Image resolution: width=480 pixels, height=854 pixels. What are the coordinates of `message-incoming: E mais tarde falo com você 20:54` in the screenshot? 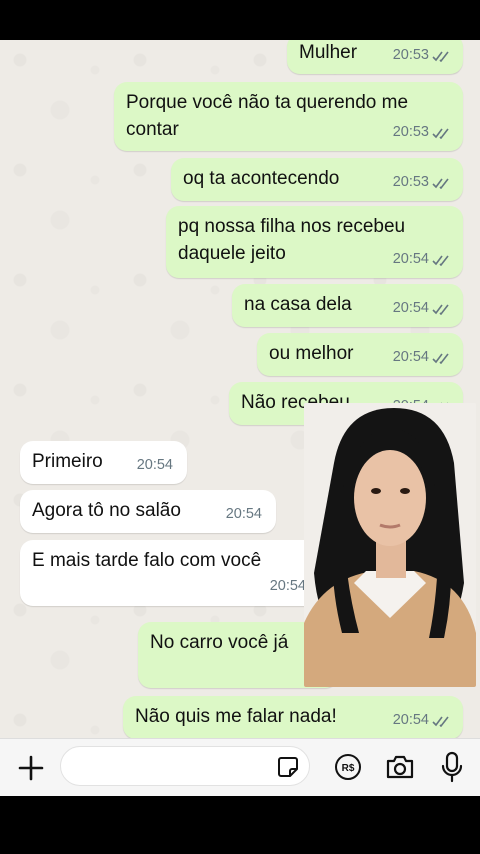 It's located at (170, 573).